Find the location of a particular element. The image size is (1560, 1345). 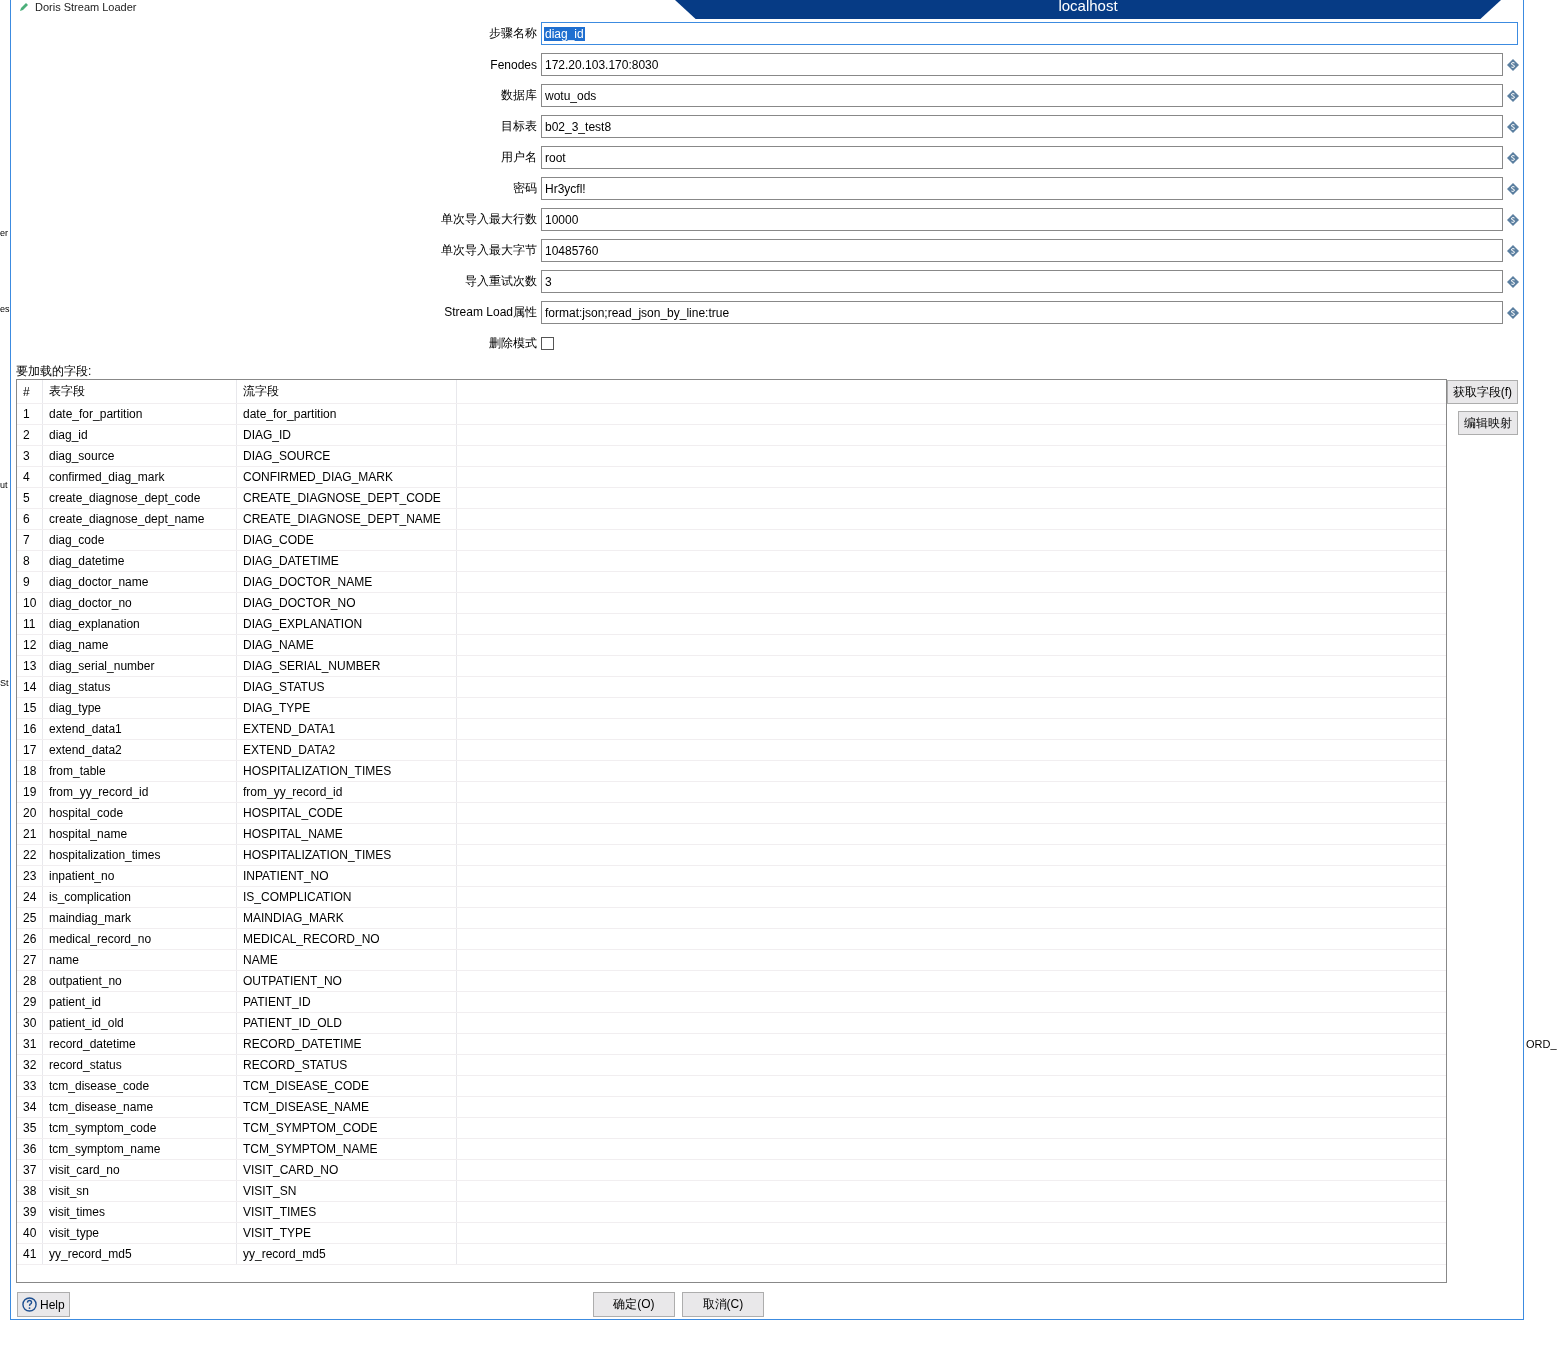

table-cell: TCM_DISEASE_CODE is located at coordinates (347, 1086).